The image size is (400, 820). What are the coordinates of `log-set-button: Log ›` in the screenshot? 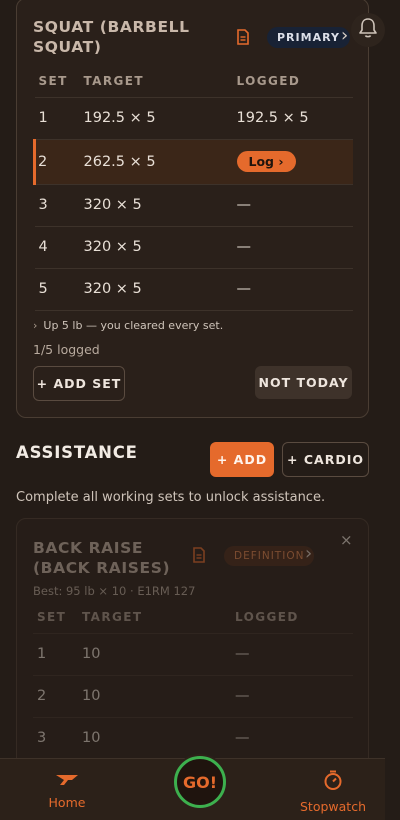 It's located at (266, 161).